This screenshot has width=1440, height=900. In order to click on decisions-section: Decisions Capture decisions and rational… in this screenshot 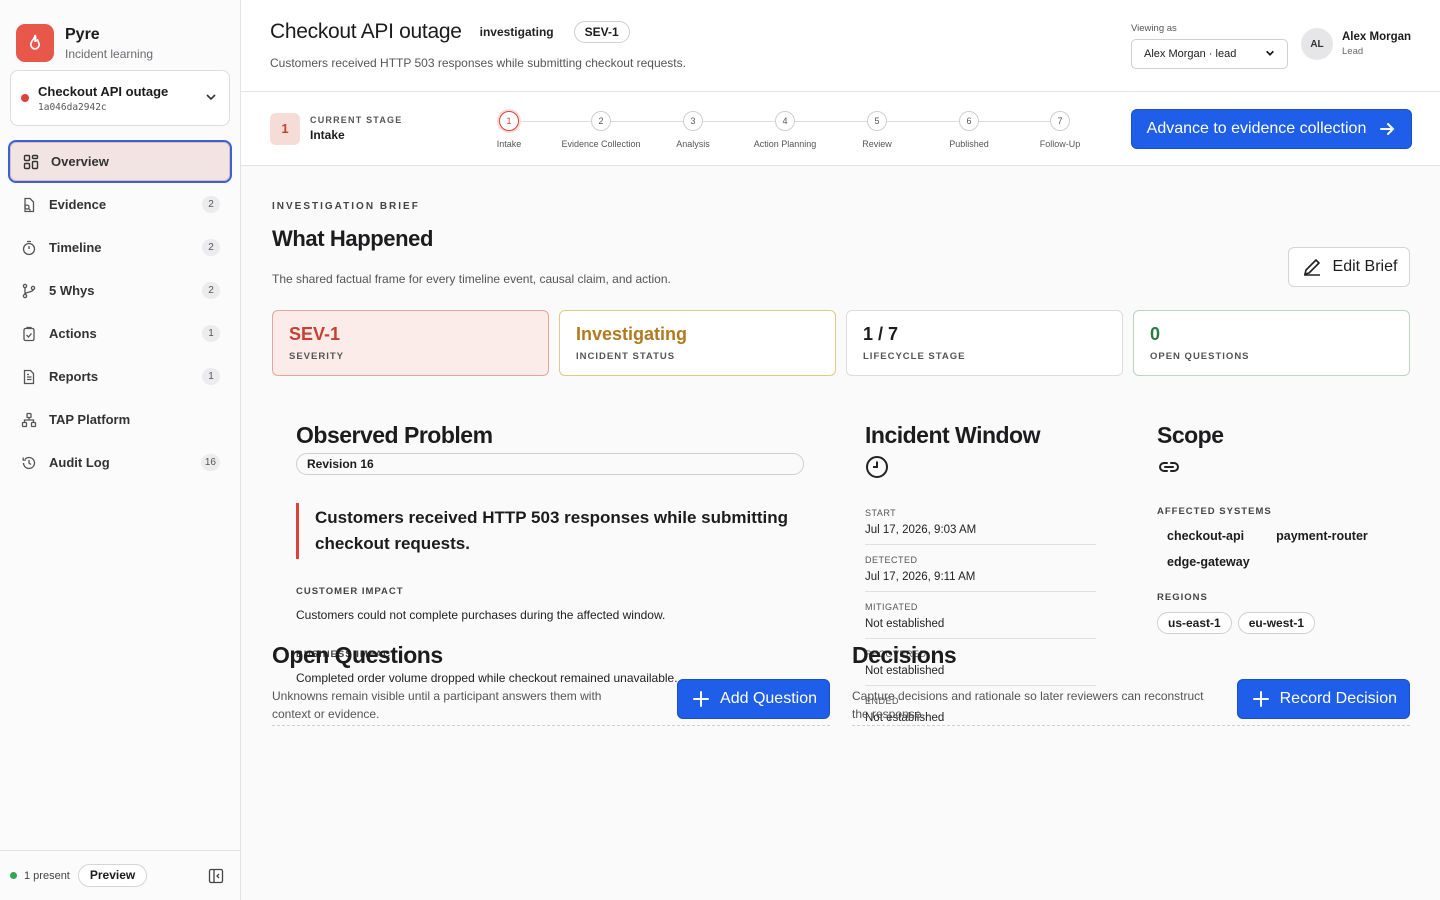, I will do `click(1131, 684)`.